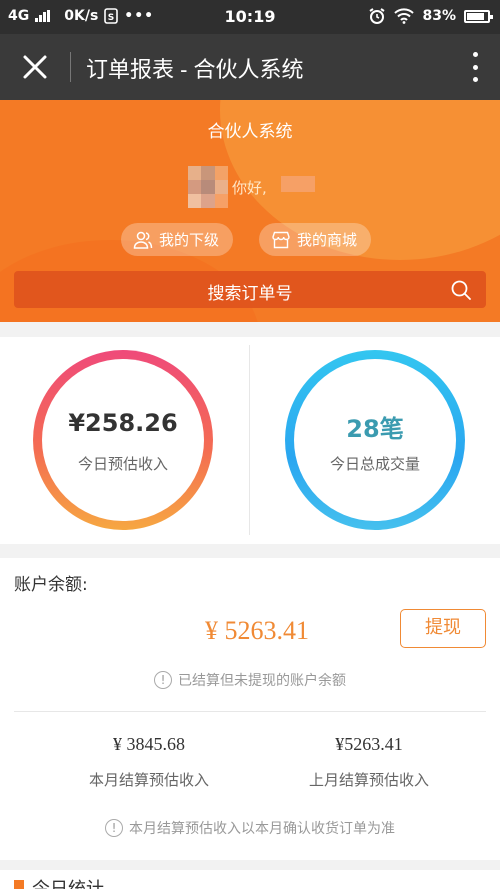  What do you see at coordinates (250, 294) in the screenshot?
I see `search-placeholder: 搜索订单号` at bounding box center [250, 294].